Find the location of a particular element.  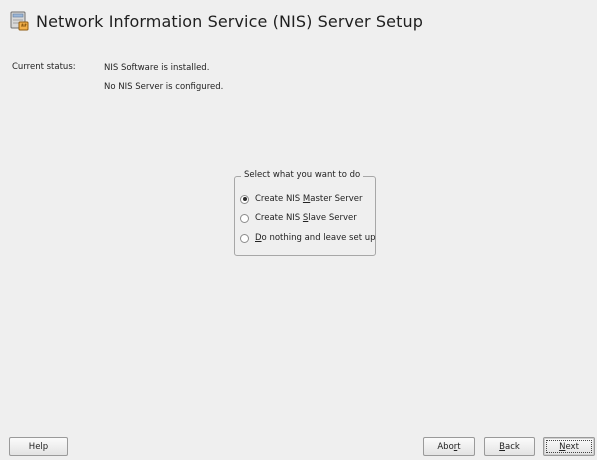

do-nothing-option: Do nothing and leave set up is located at coordinates (308, 238).